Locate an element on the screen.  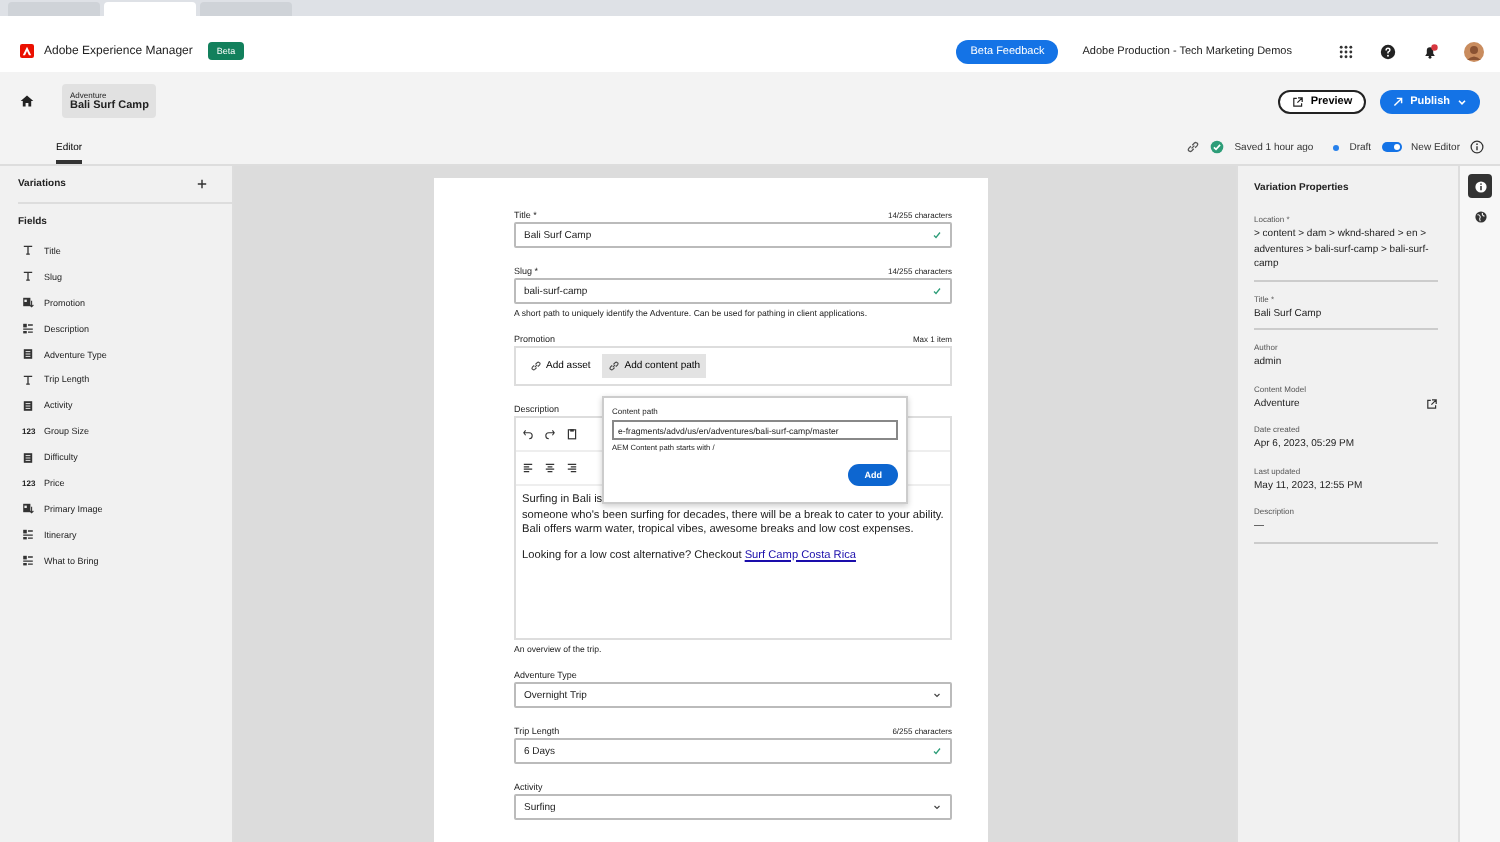
help-icon is located at coordinates (1388, 51).